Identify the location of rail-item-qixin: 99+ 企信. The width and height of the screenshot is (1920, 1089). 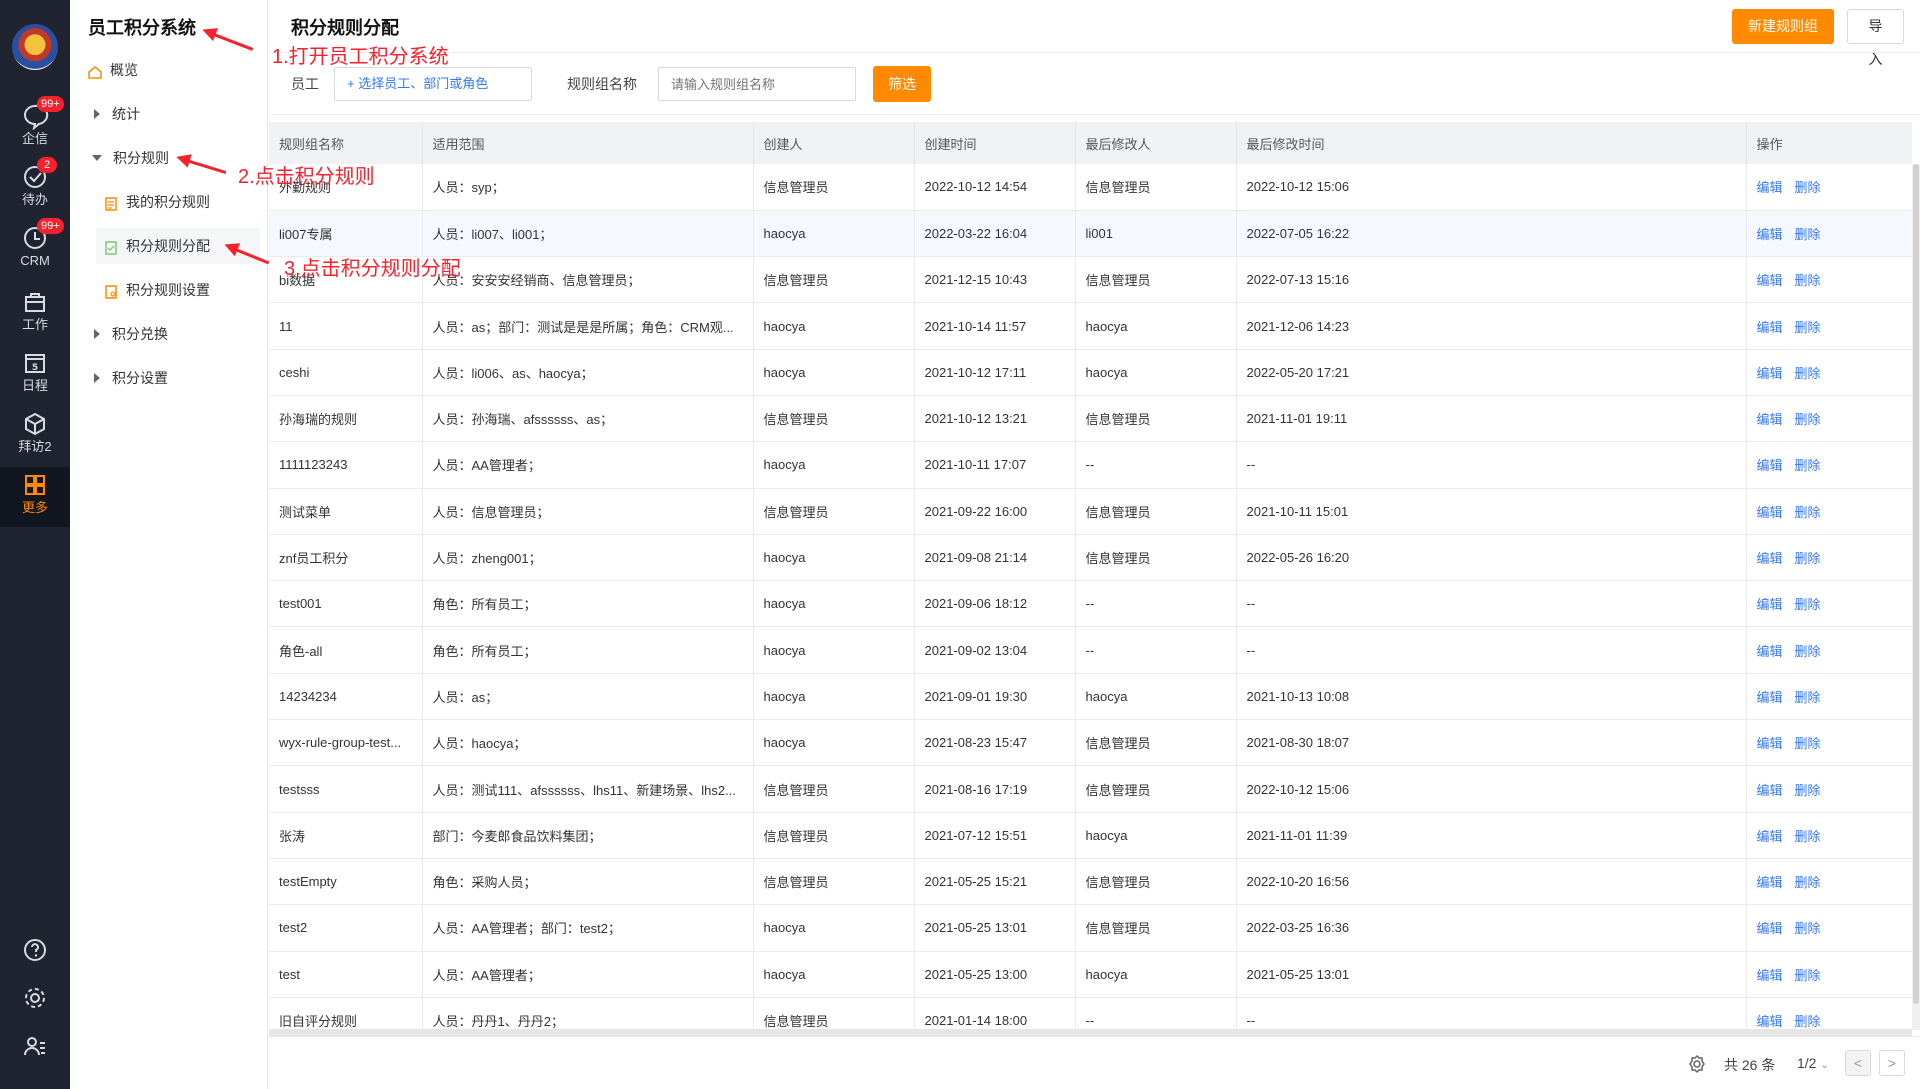
(35, 125).